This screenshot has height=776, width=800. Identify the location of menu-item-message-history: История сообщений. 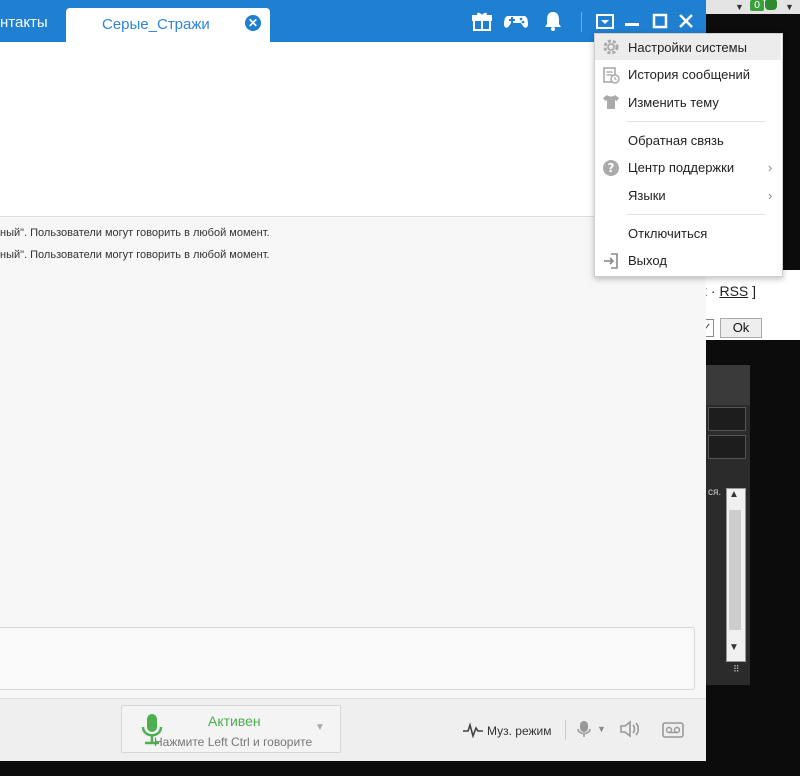
(689, 74).